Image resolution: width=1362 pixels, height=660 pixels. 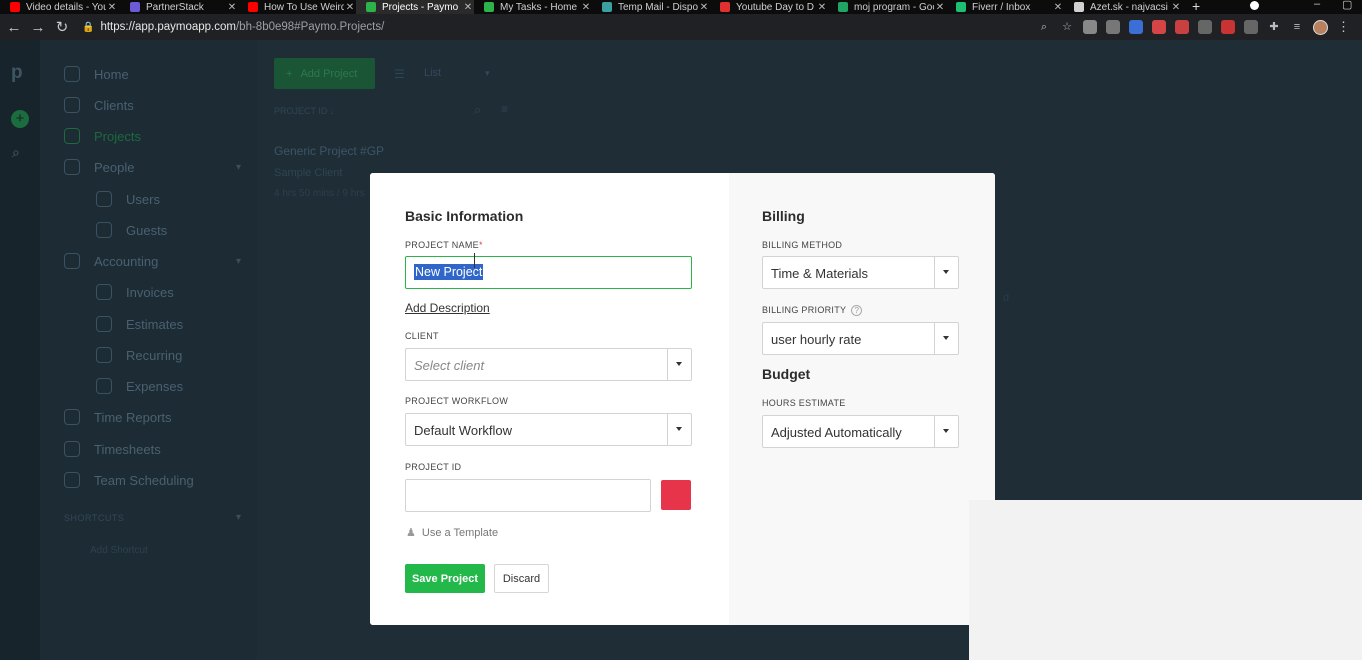 What do you see at coordinates (371, 7) in the screenshot?
I see `paymo-icon` at bounding box center [371, 7].